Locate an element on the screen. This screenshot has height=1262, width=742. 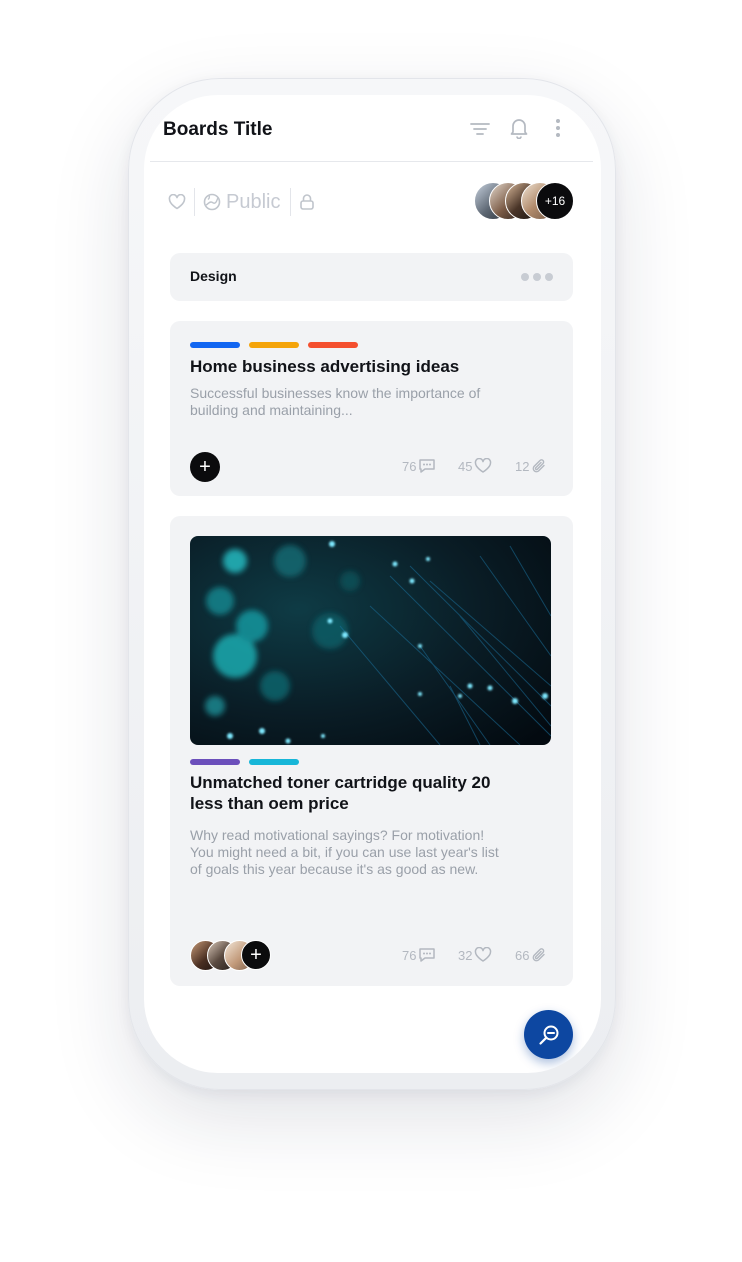
likes-value: 45 is located at coordinates (465, 466).